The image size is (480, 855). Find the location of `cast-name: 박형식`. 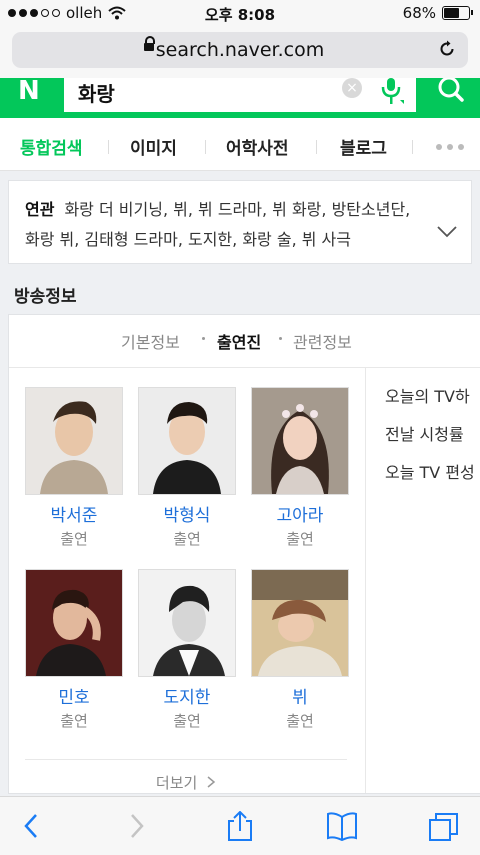

cast-name: 박형식 is located at coordinates (187, 513).